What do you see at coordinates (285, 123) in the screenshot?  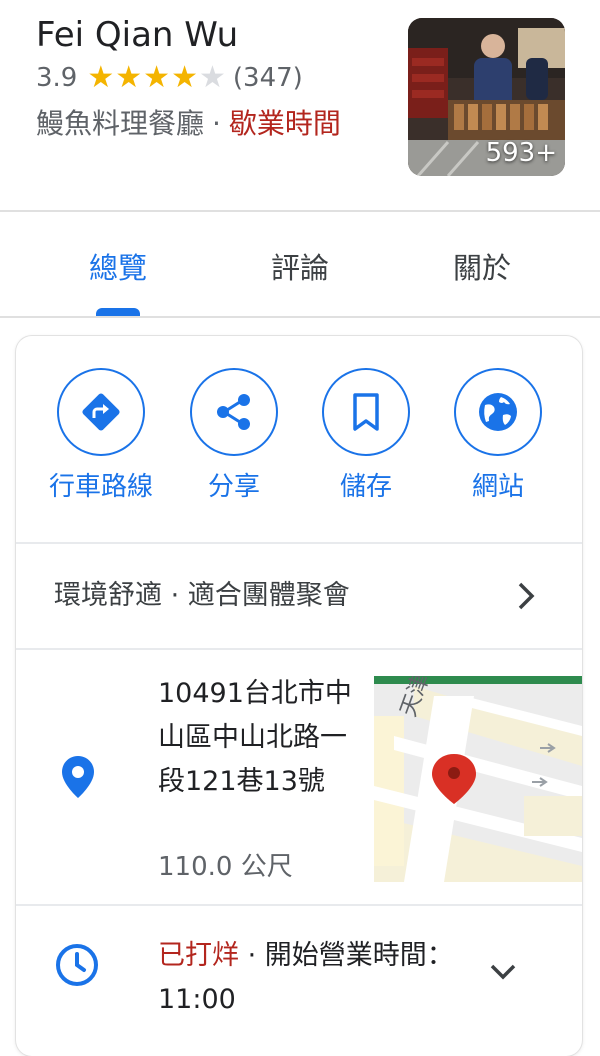 I see `hours-status: 歇業時間` at bounding box center [285, 123].